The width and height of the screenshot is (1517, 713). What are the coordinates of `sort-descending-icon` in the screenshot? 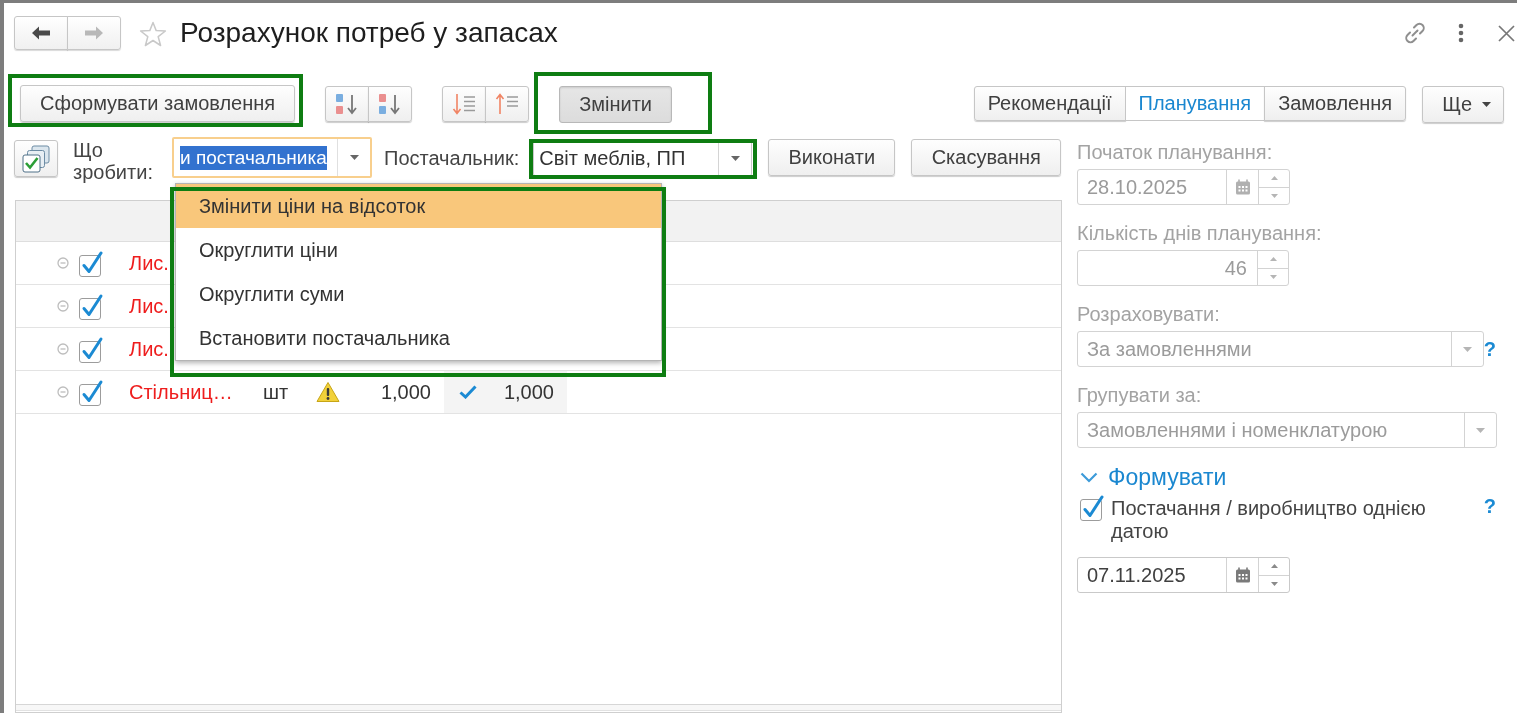 It's located at (390, 104).